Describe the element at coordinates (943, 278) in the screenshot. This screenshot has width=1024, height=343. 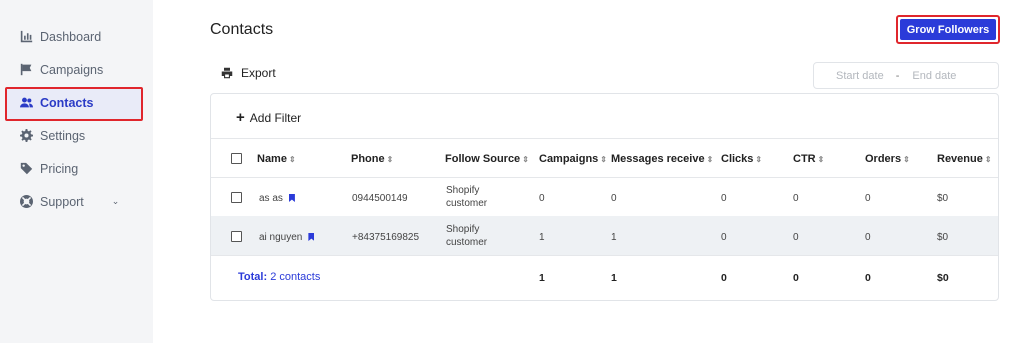
I see `total-revenue: $0` at that location.